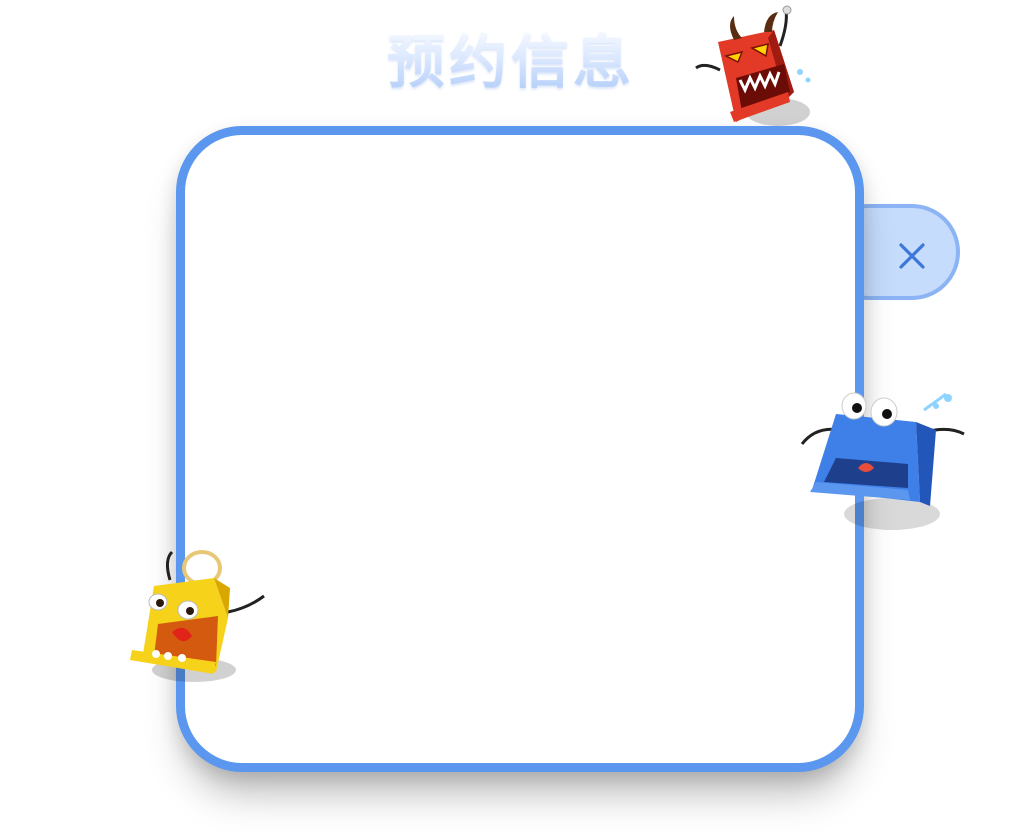 This screenshot has height=832, width=1022. Describe the element at coordinates (511, 62) in the screenshot. I see `dialog-title: 预约信息` at that location.